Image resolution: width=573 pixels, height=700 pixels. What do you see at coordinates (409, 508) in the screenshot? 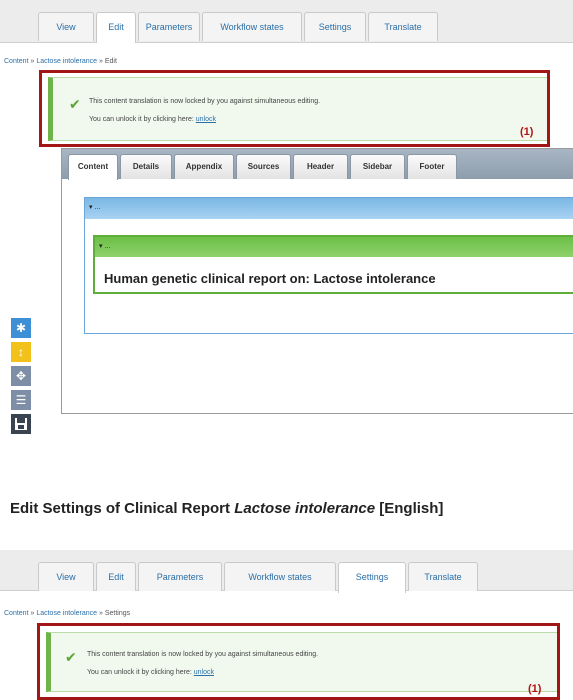
I see `page-title-suffix: [English]` at bounding box center [409, 508].